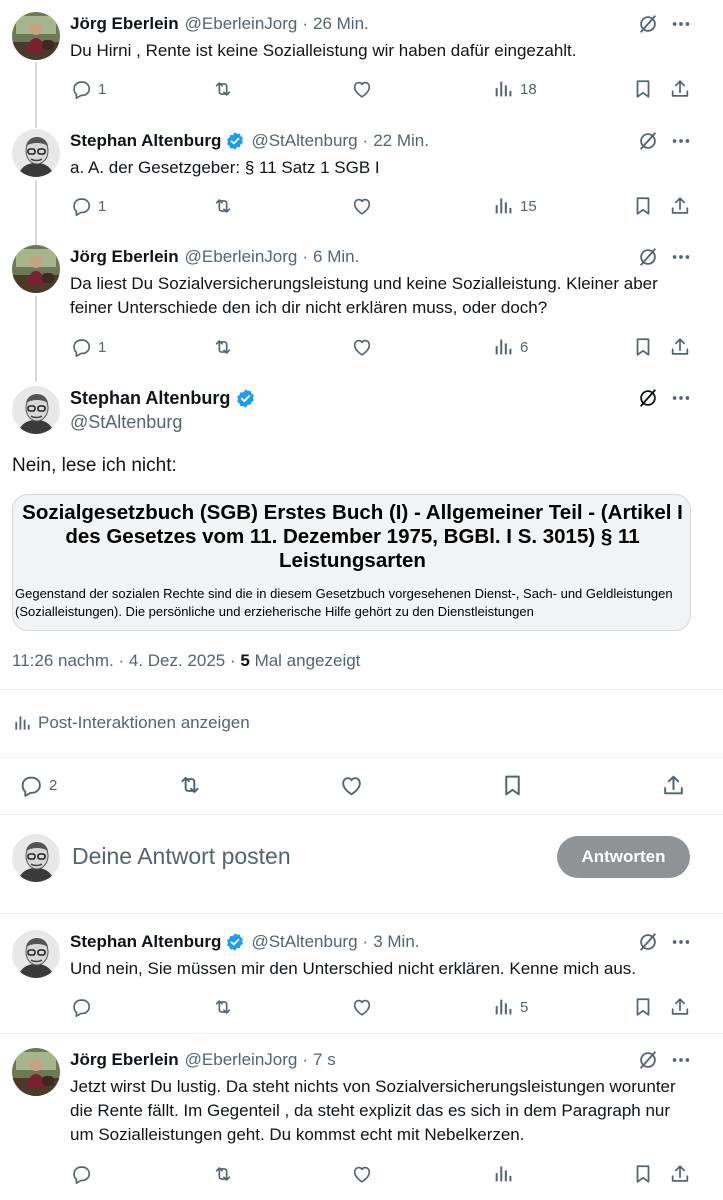 The width and height of the screenshot is (723, 1200). I want to click on reply-submit-button: Antworten, so click(623, 857).